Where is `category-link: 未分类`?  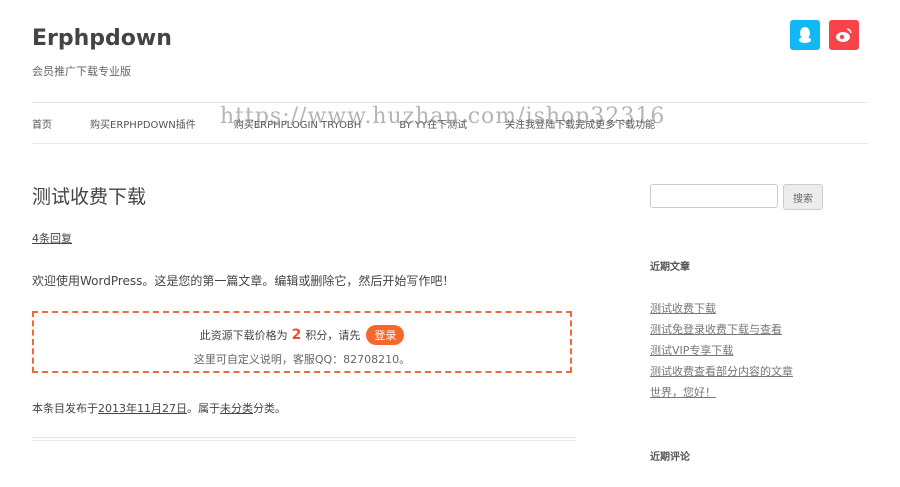 category-link: 未分类 is located at coordinates (236, 408).